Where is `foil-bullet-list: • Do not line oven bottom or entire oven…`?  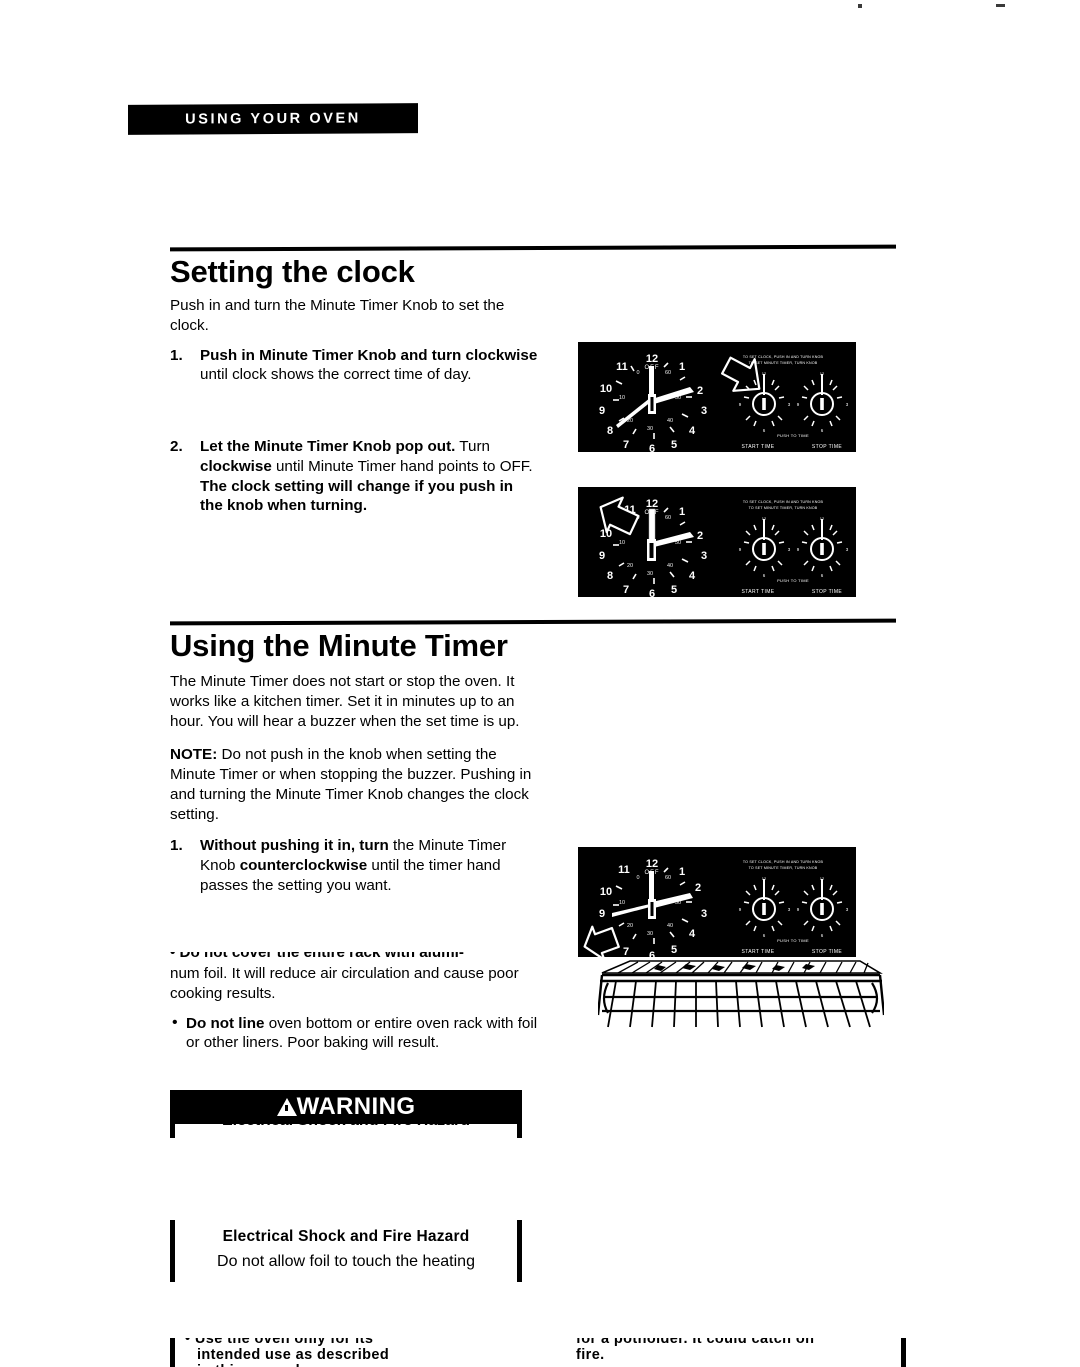 foil-bullet-list: • Do not line oven bottom or entire oven… is located at coordinates (354, 1034).